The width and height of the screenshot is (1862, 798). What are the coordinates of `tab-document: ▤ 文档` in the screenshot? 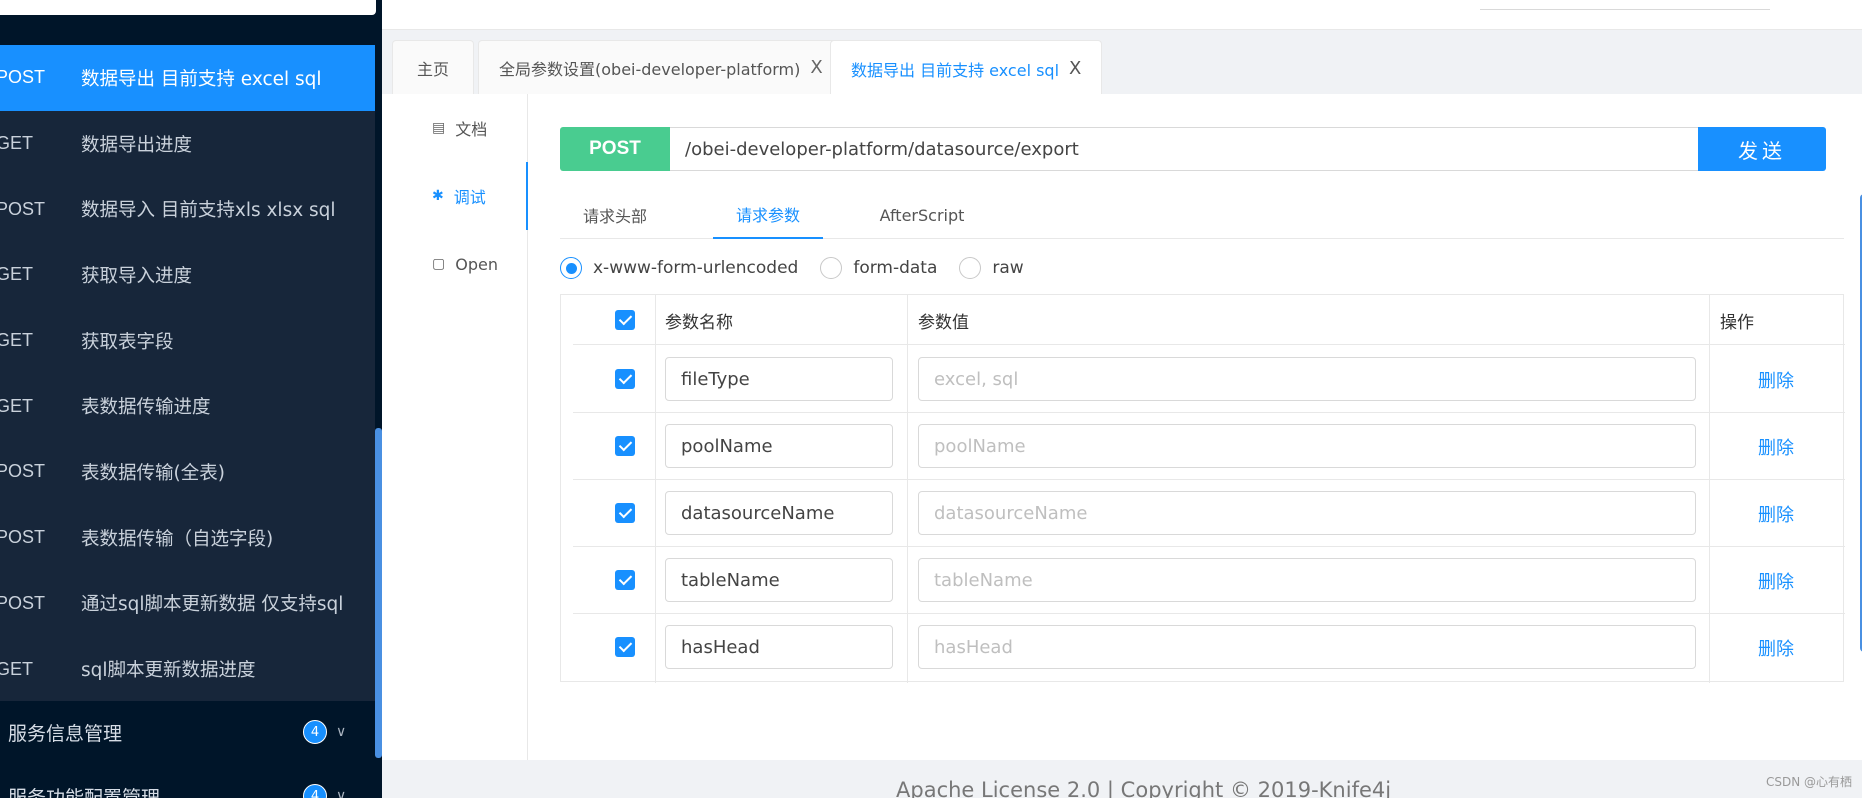 It's located at (459, 128).